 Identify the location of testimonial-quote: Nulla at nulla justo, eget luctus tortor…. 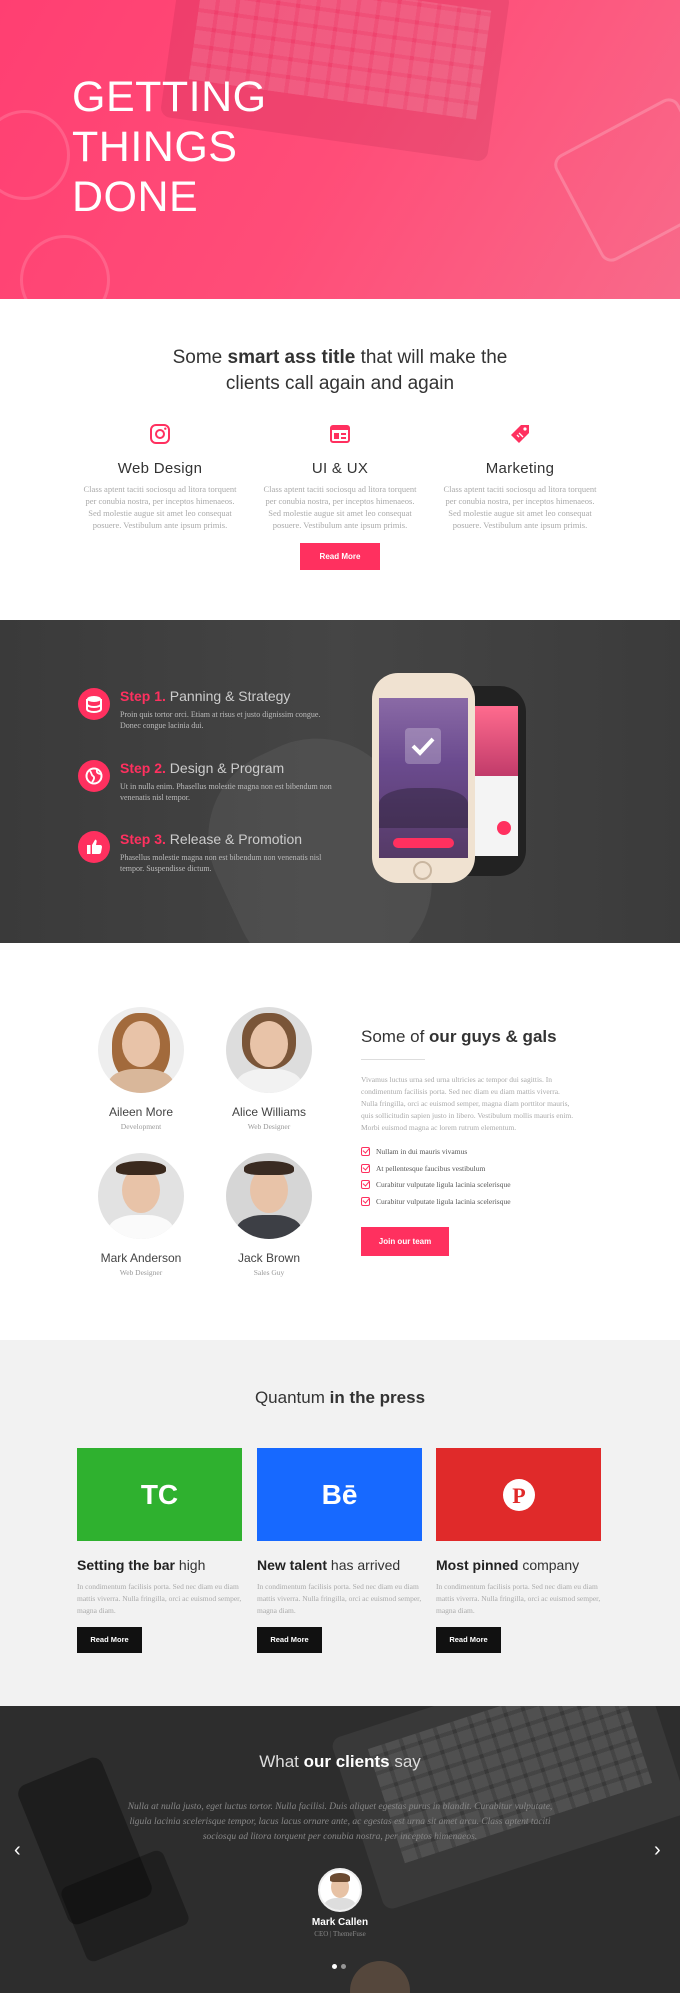
(340, 1822).